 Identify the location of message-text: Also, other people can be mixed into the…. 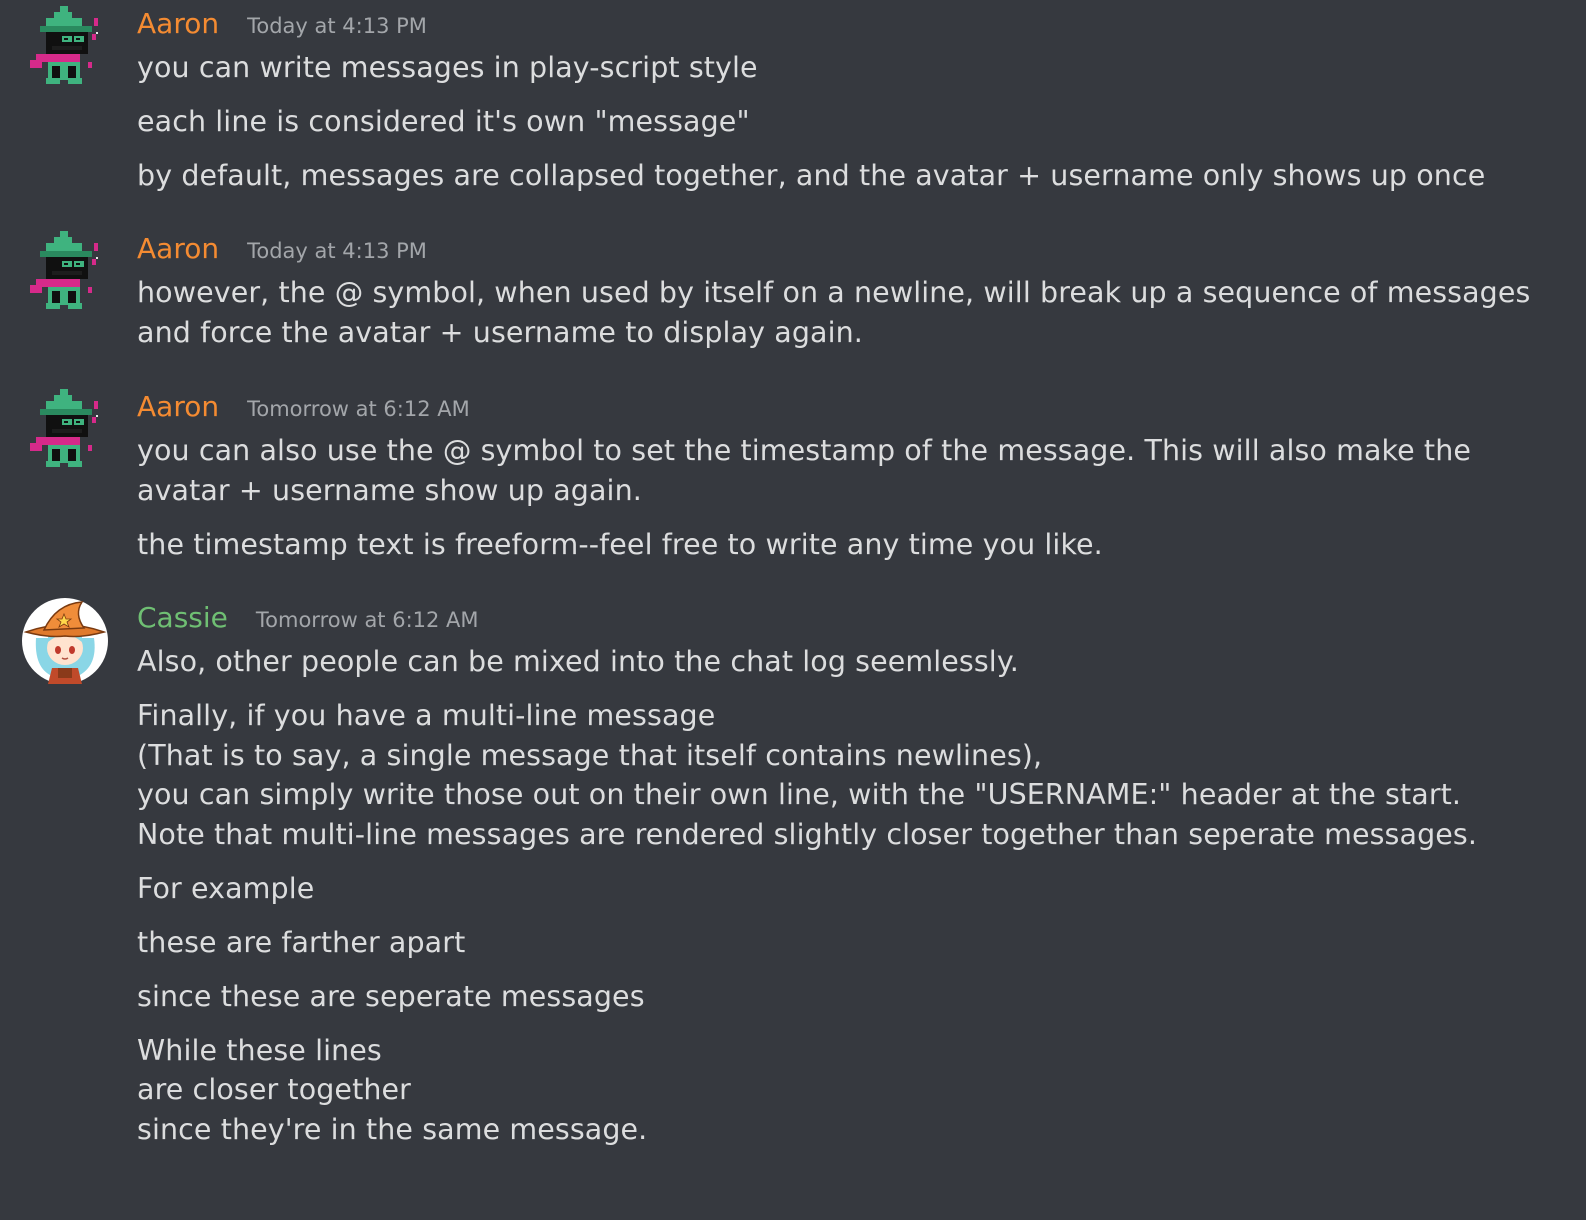
(578, 661).